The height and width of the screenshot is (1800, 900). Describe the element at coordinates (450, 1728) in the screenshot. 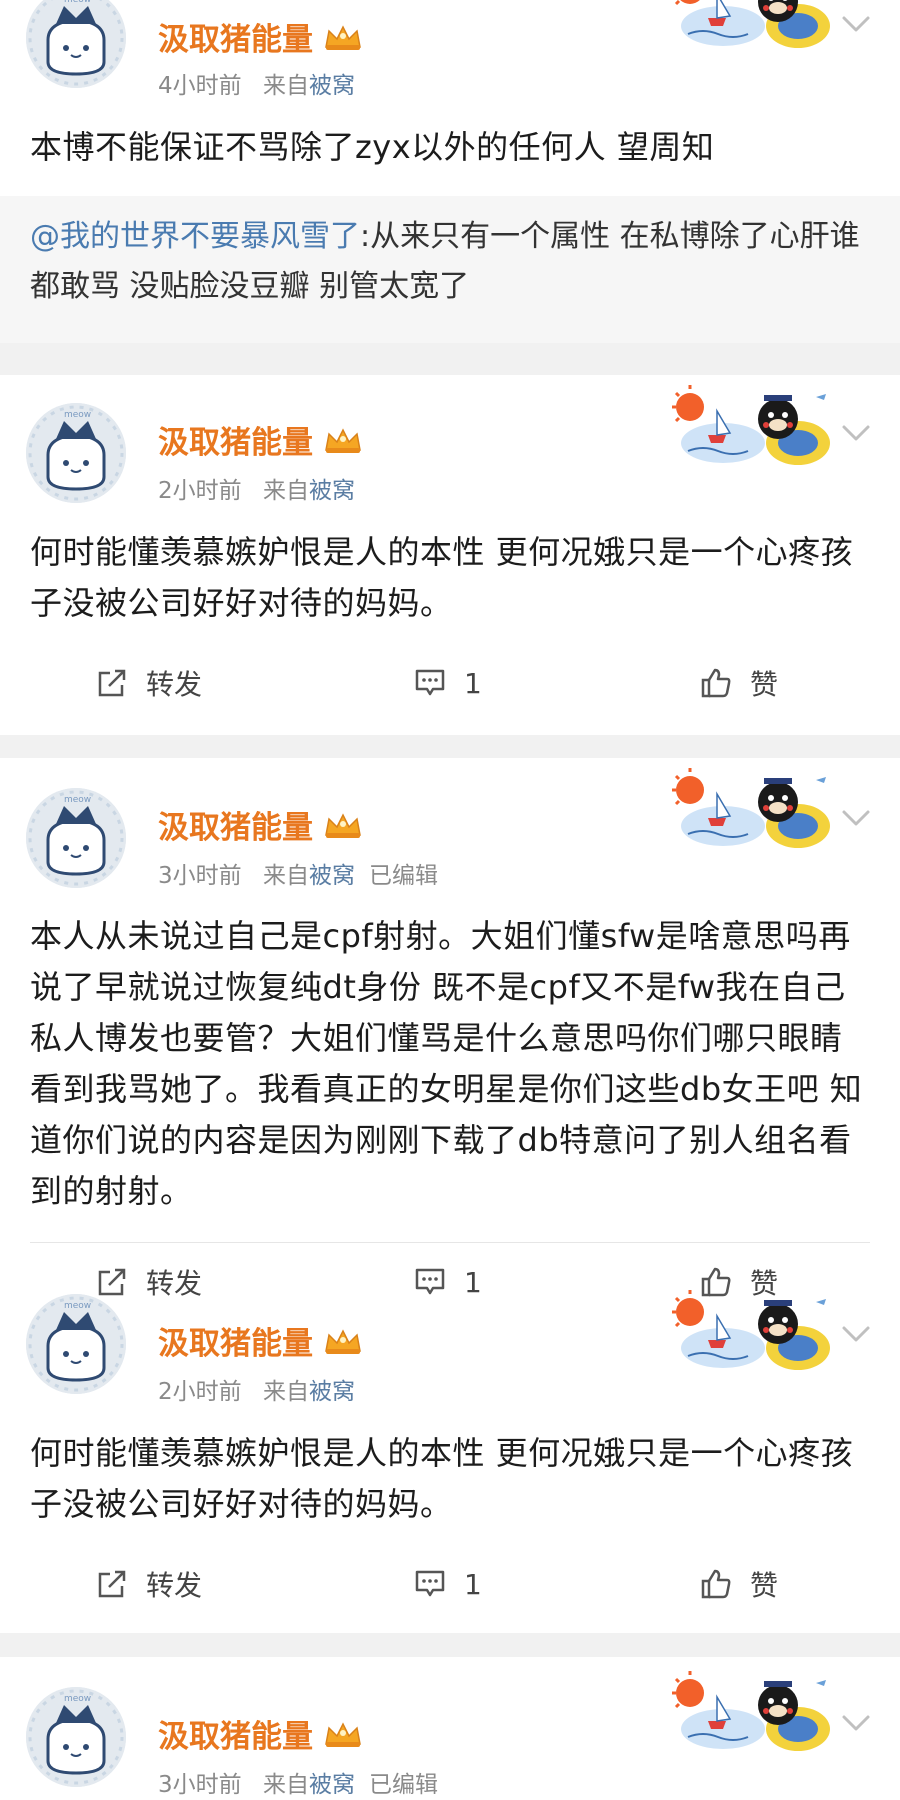

I see `weibo-post: 汲取猪能量 3小时前 来自被窝 已编辑` at that location.